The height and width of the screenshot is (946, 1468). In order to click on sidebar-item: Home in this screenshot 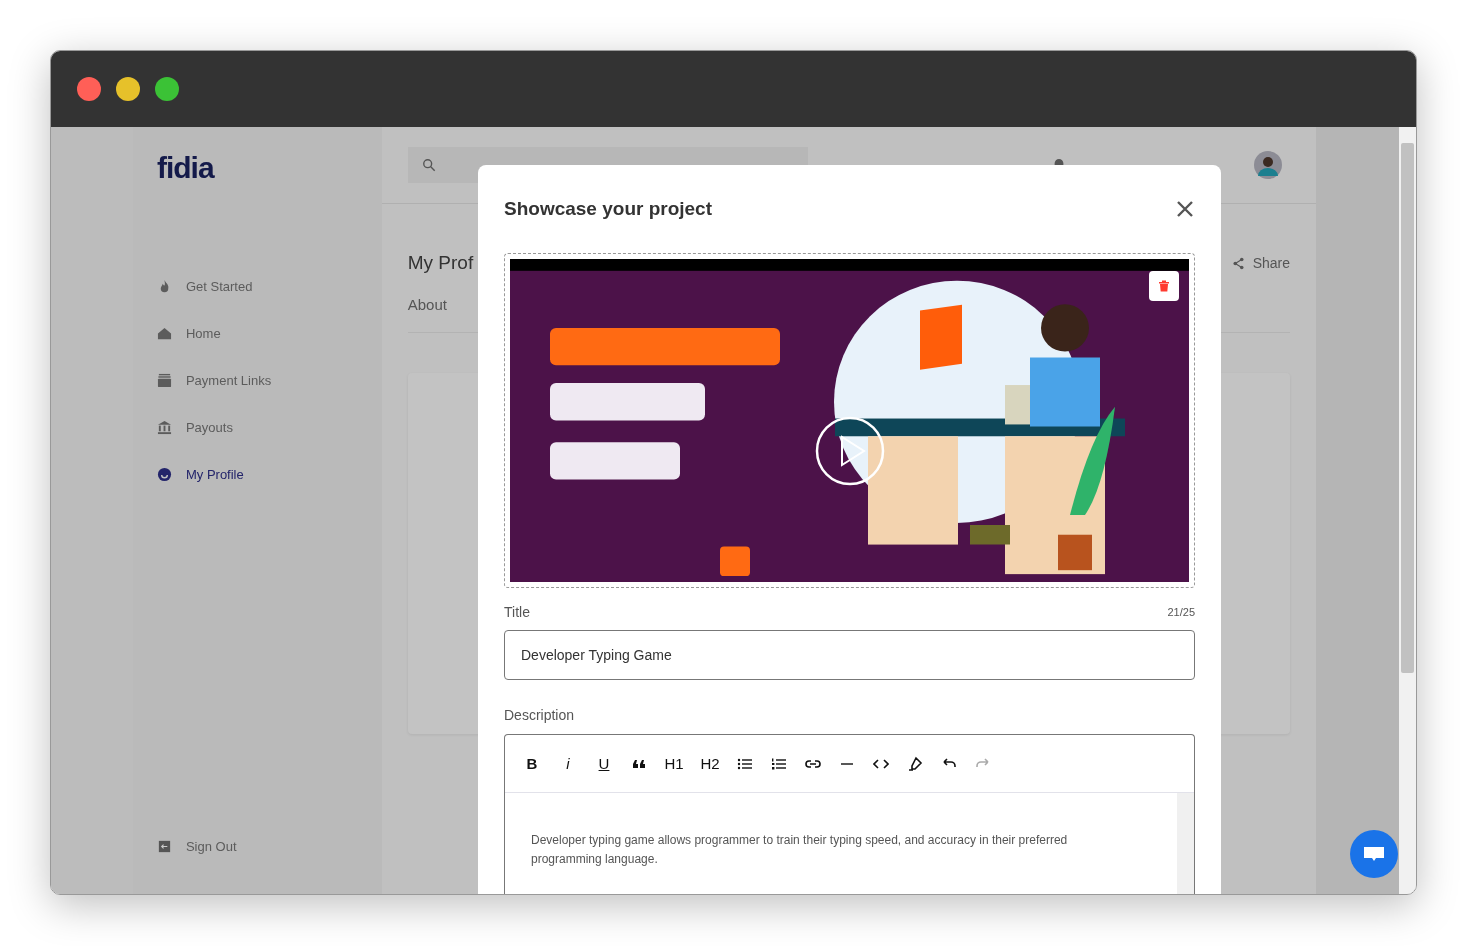, I will do `click(188, 333)`.